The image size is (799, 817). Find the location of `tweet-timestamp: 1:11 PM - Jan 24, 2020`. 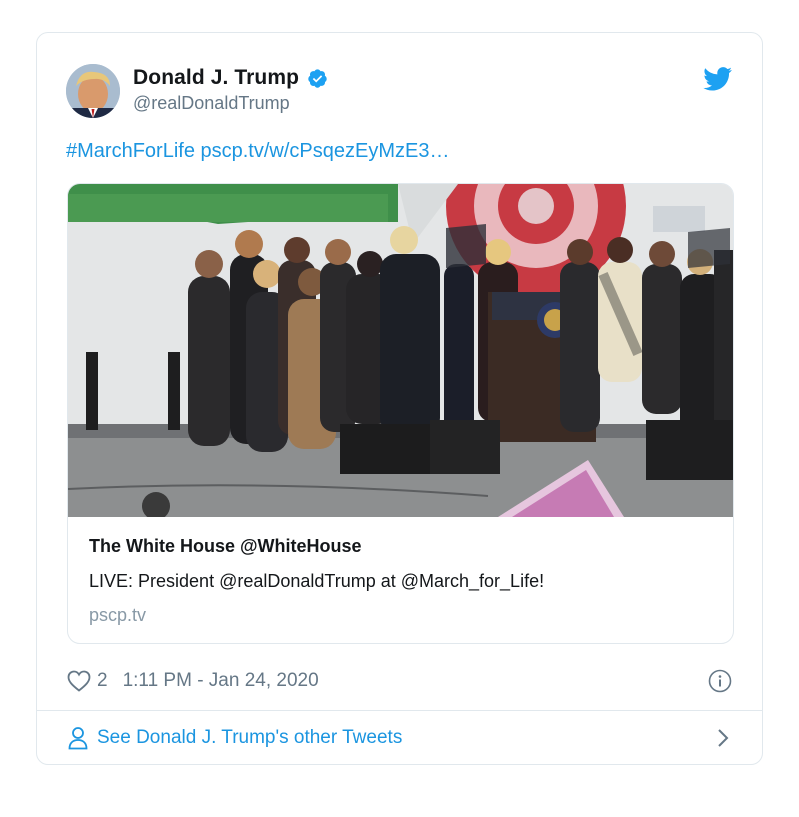

tweet-timestamp: 1:11 PM - Jan 24, 2020 is located at coordinates (221, 681).